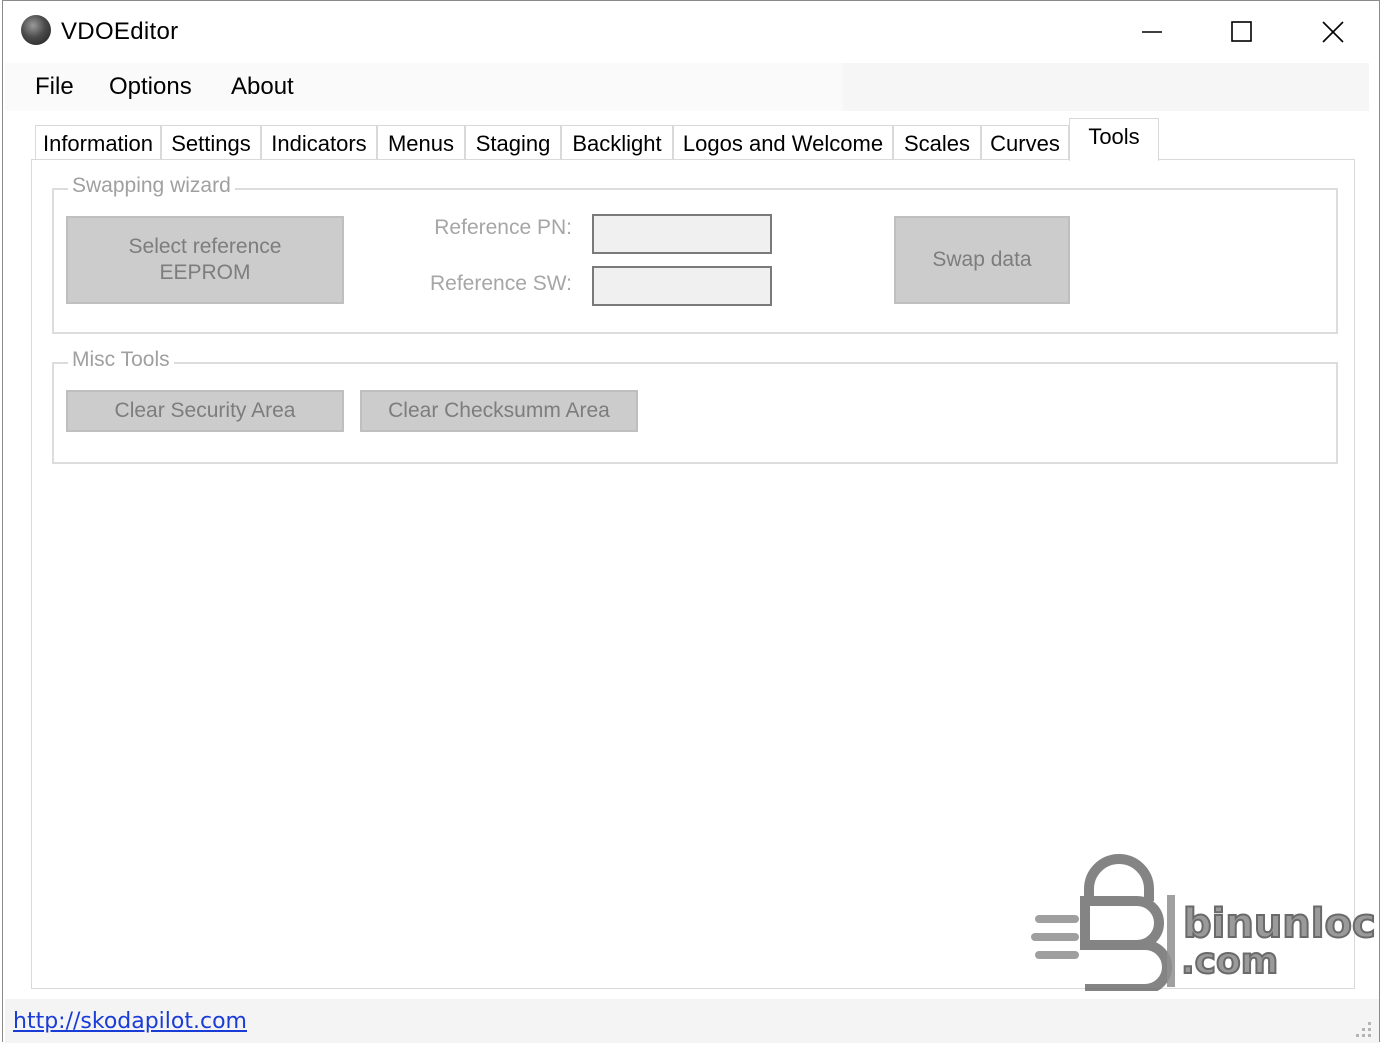 The width and height of the screenshot is (1382, 1043). What do you see at coordinates (1229, 961) in the screenshot?
I see `watermark-text-com: .com` at bounding box center [1229, 961].